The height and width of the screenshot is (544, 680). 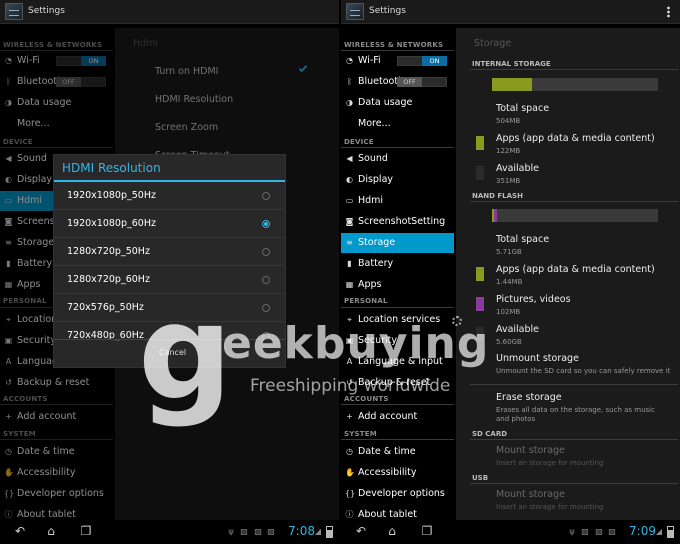 I want to click on watermark-brand: eekbuying, so click(x=356, y=343).